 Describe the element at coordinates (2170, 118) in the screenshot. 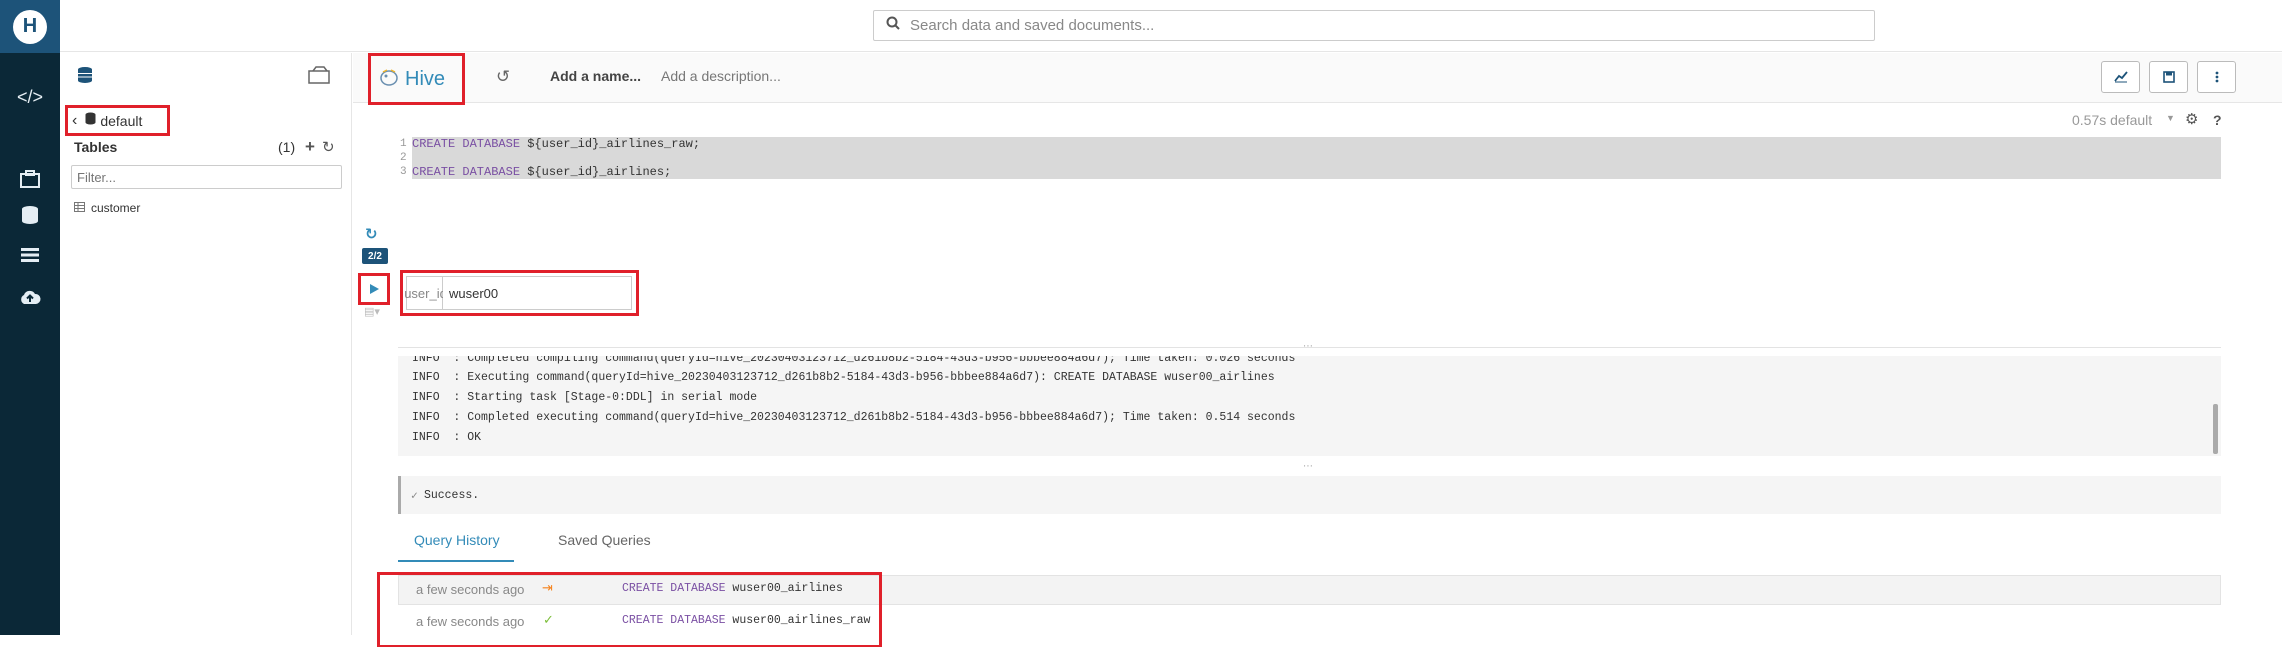

I see `chevron-down-icon: ▼` at that location.